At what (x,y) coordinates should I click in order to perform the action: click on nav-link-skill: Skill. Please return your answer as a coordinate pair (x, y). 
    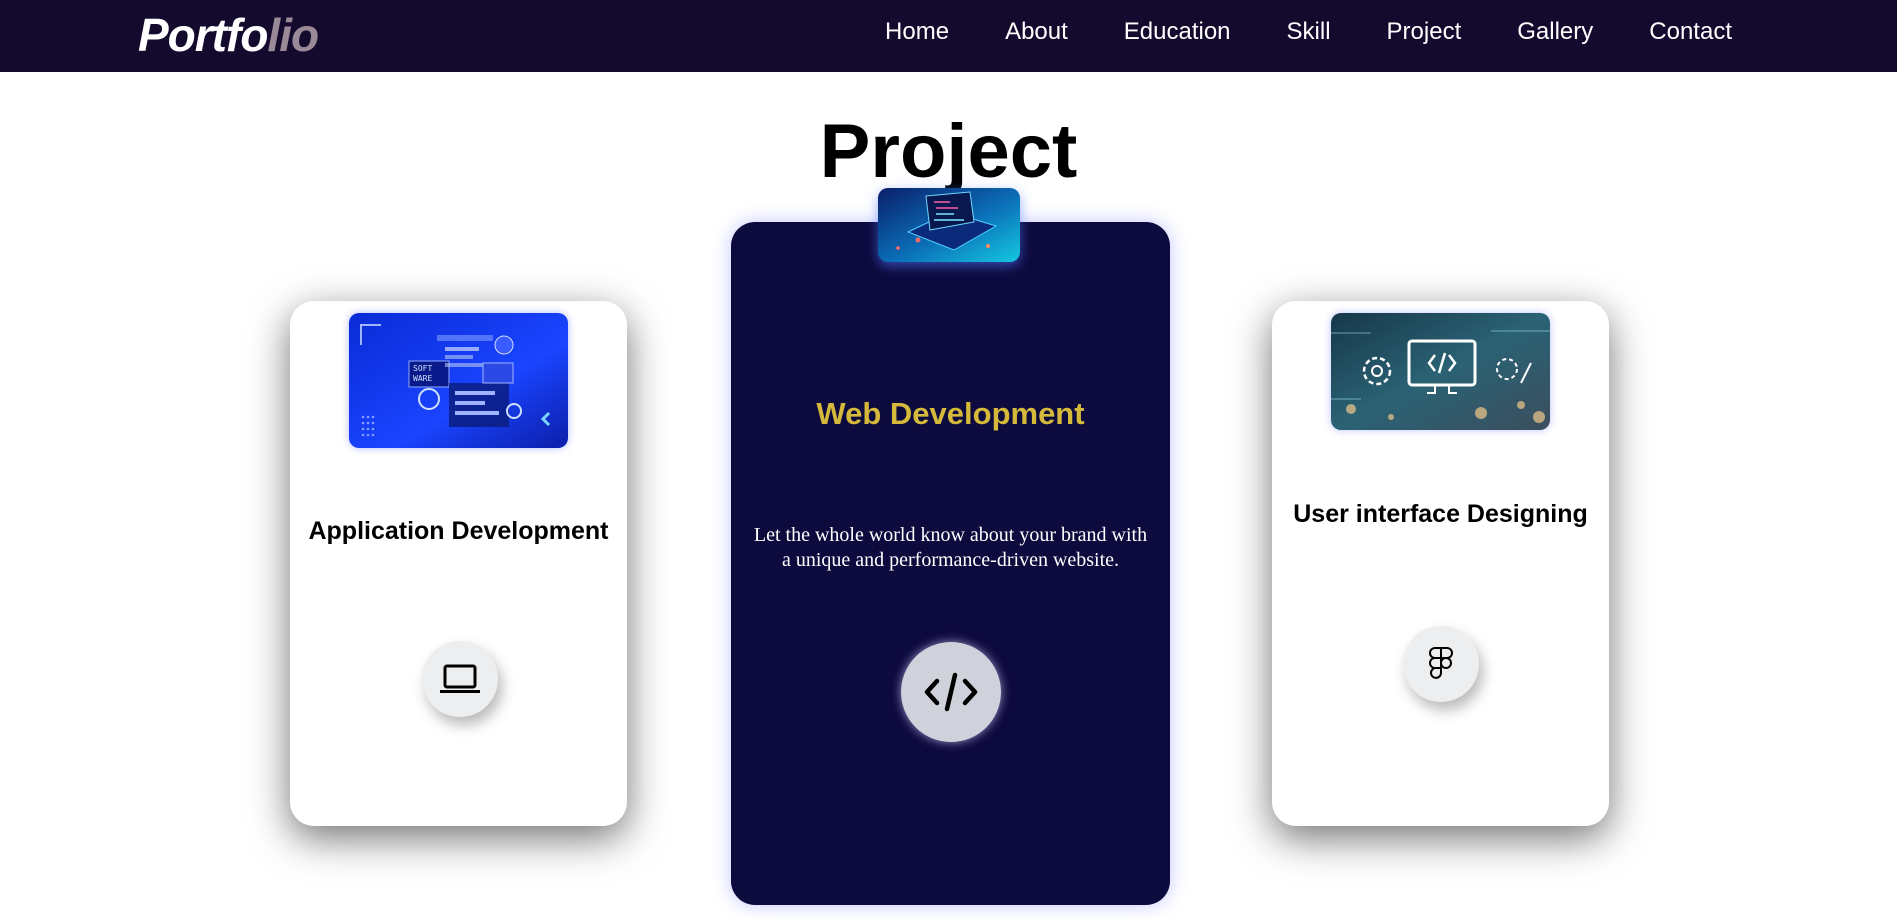
    Looking at the image, I should click on (1309, 32).